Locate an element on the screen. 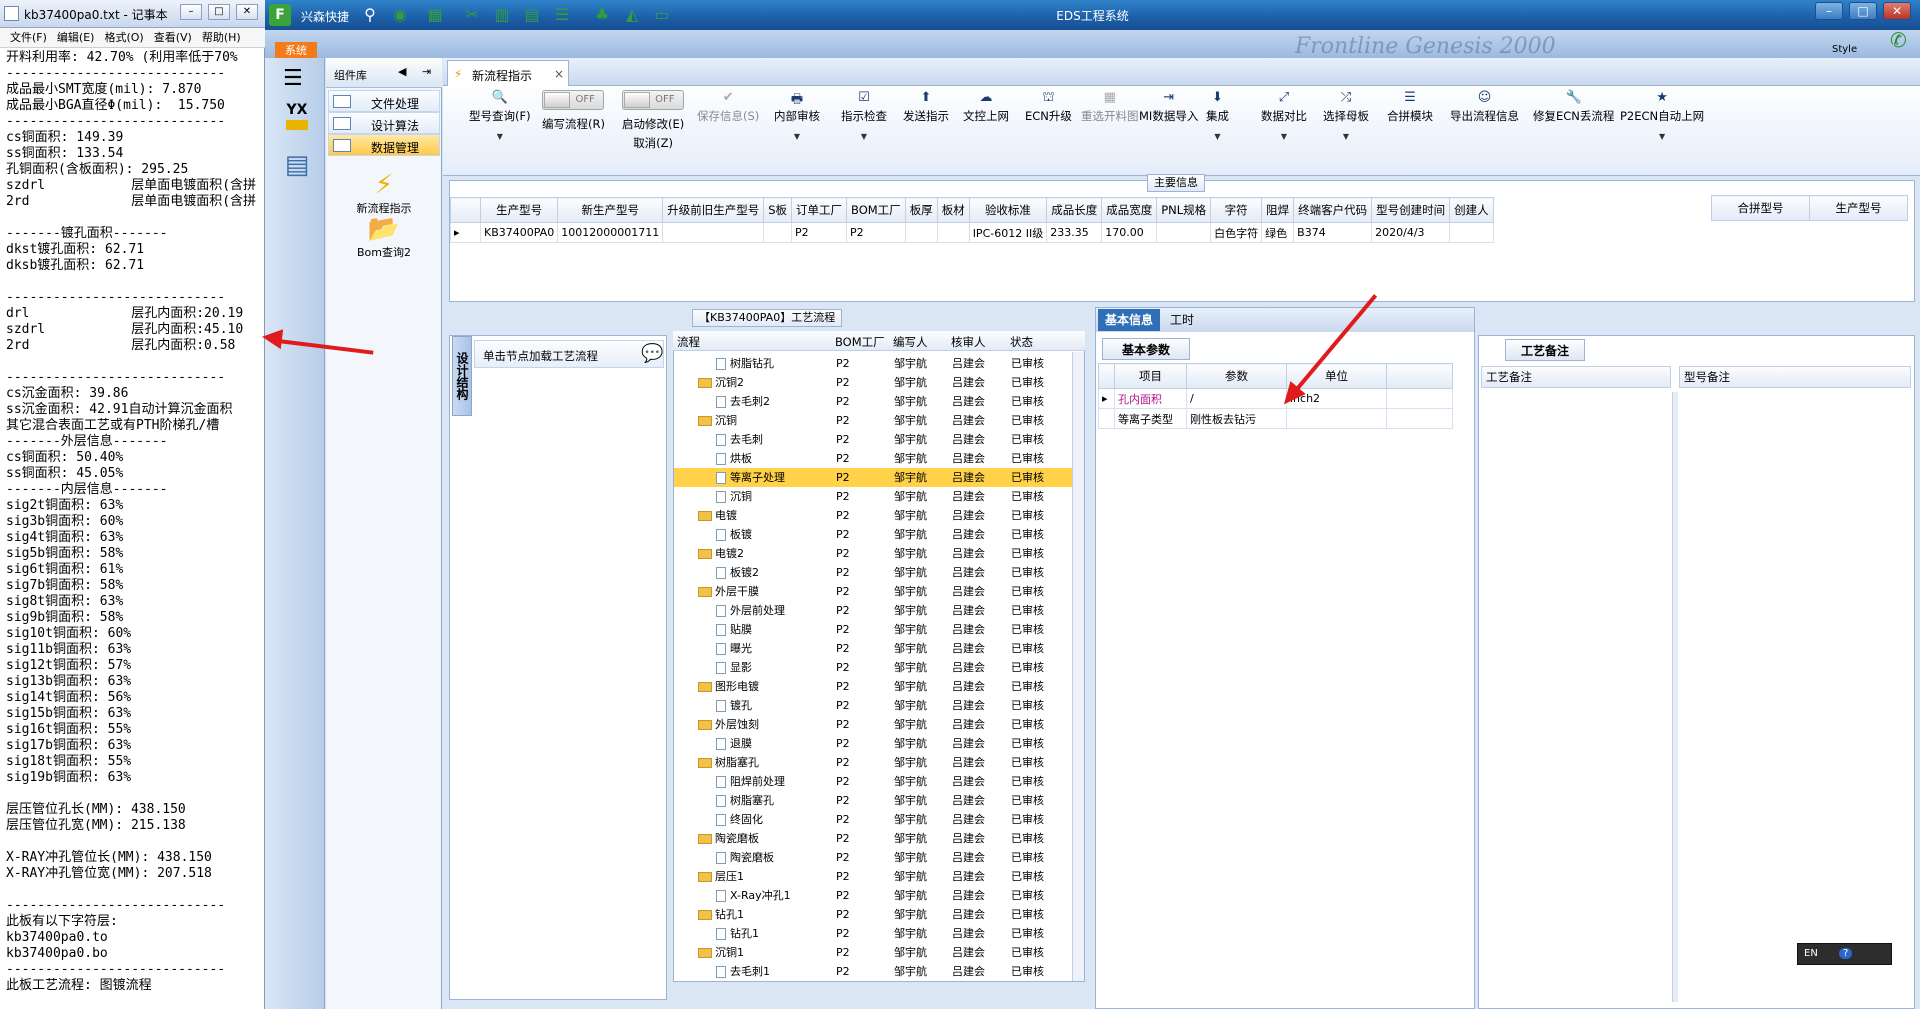 The width and height of the screenshot is (1920, 1009). toolbar-button: ★ P2ECN自动上网 ▼ is located at coordinates (1662, 115).